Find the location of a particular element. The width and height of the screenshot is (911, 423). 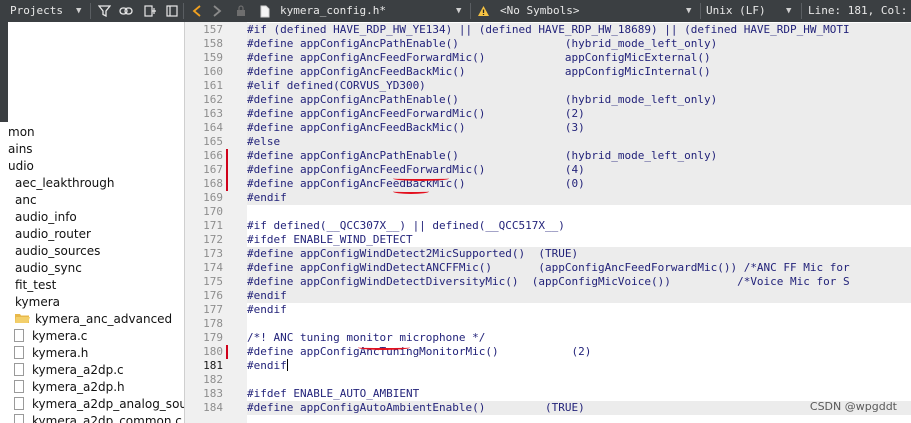

tree-item: kymera_a2dp_analog_sou is located at coordinates (99, 404).